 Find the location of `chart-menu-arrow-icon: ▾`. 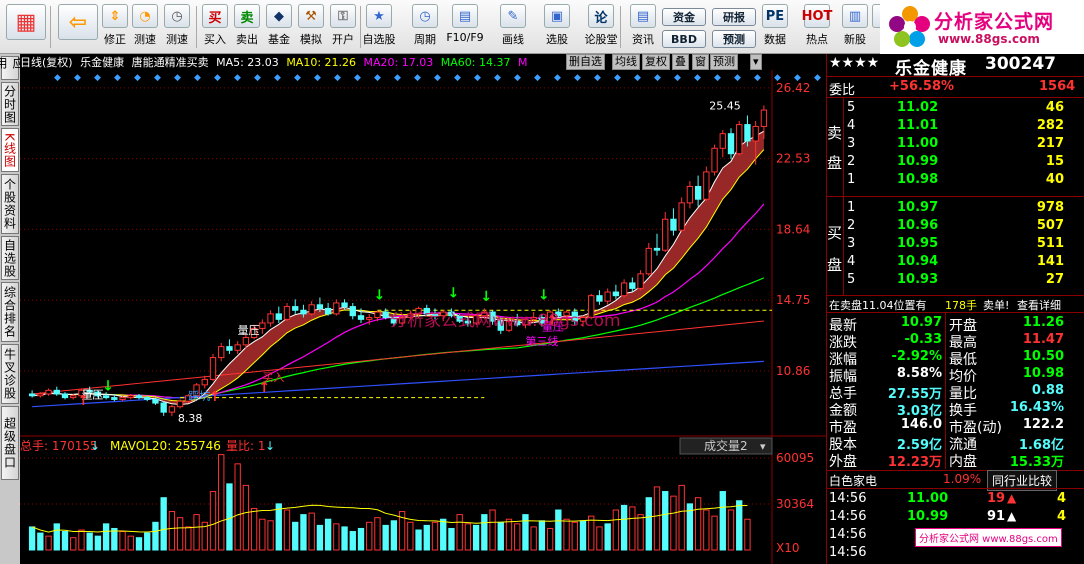

chart-menu-arrow-icon: ▾ is located at coordinates (756, 62).